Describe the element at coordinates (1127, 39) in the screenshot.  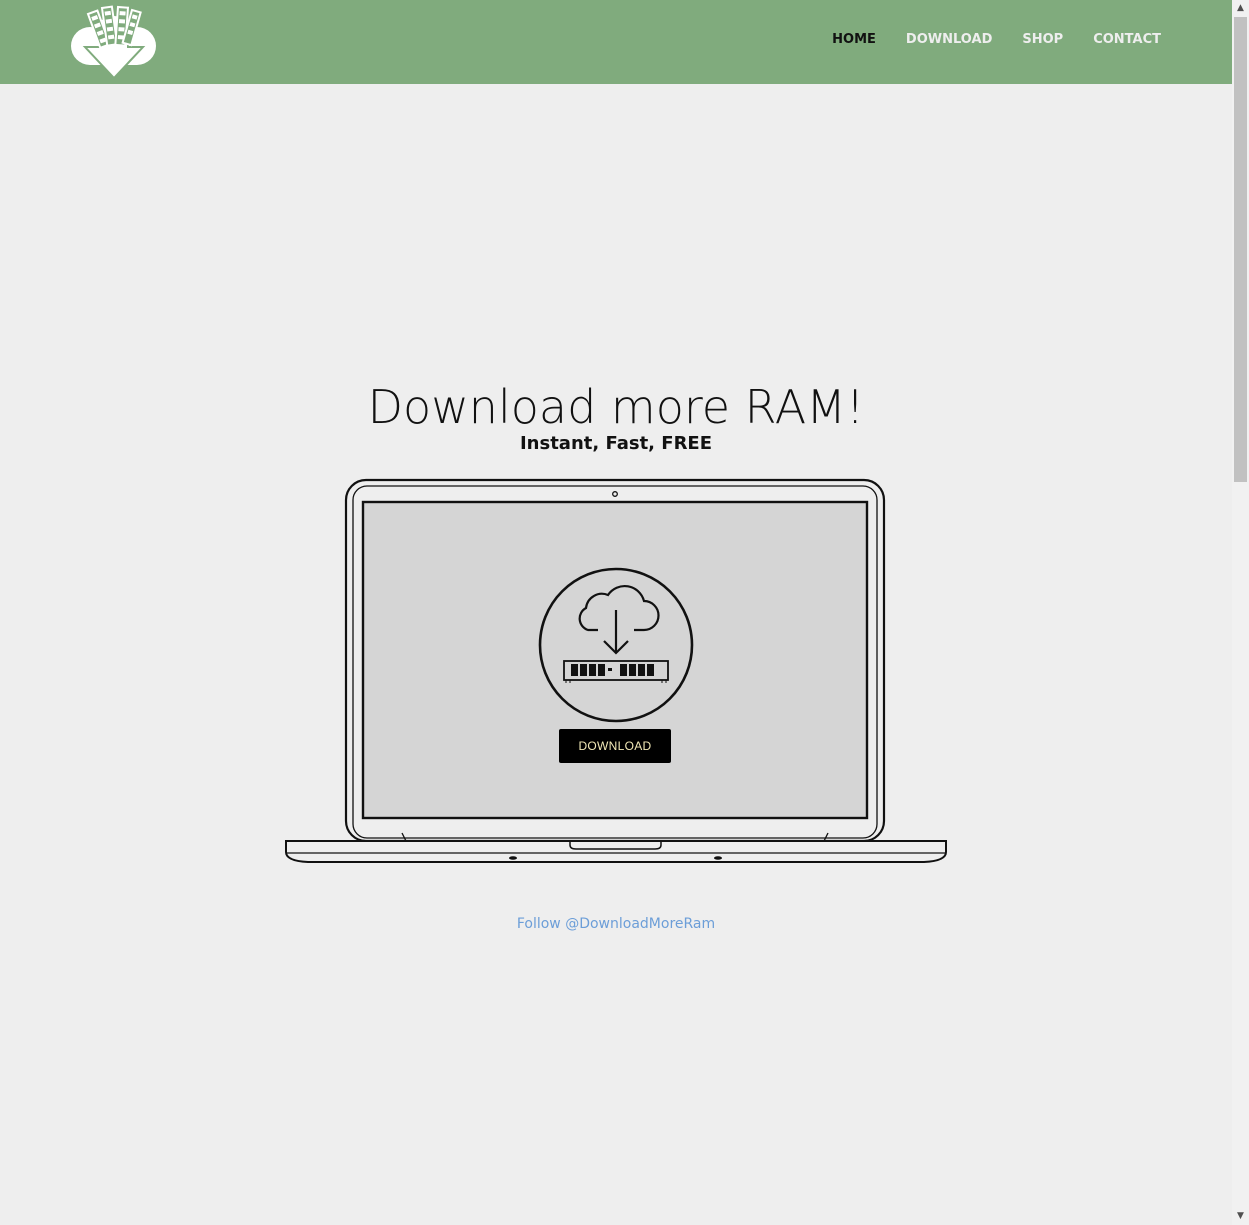
I see `nav-contact-link: CONTACT` at that location.